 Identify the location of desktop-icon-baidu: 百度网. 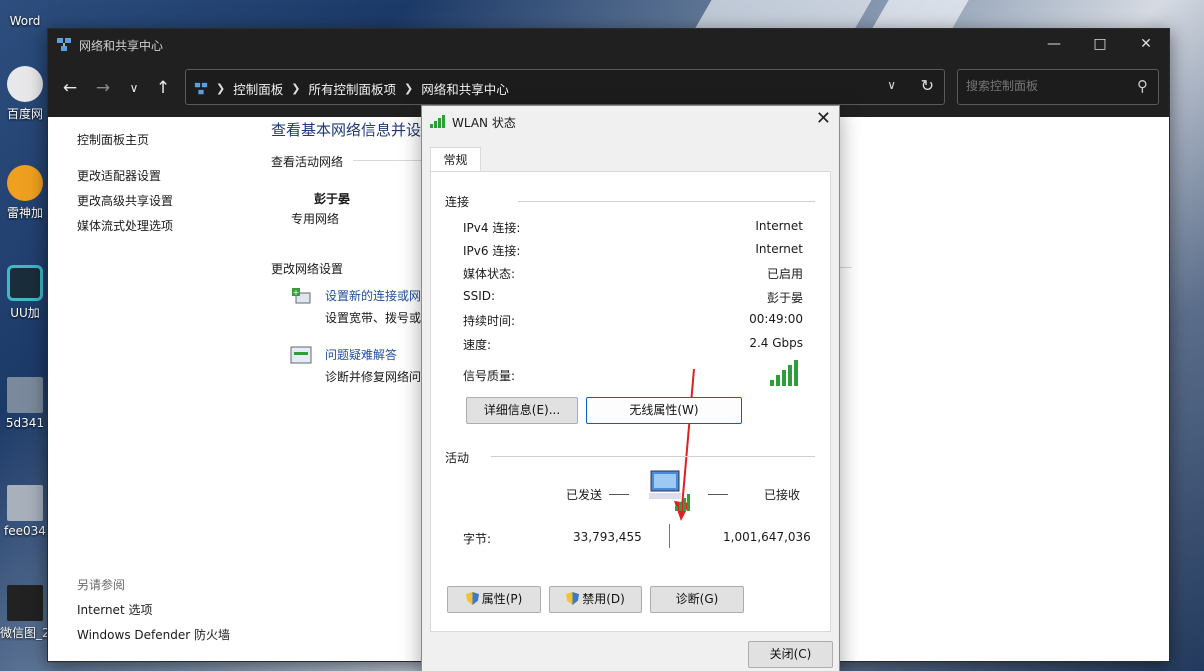
(25, 94).